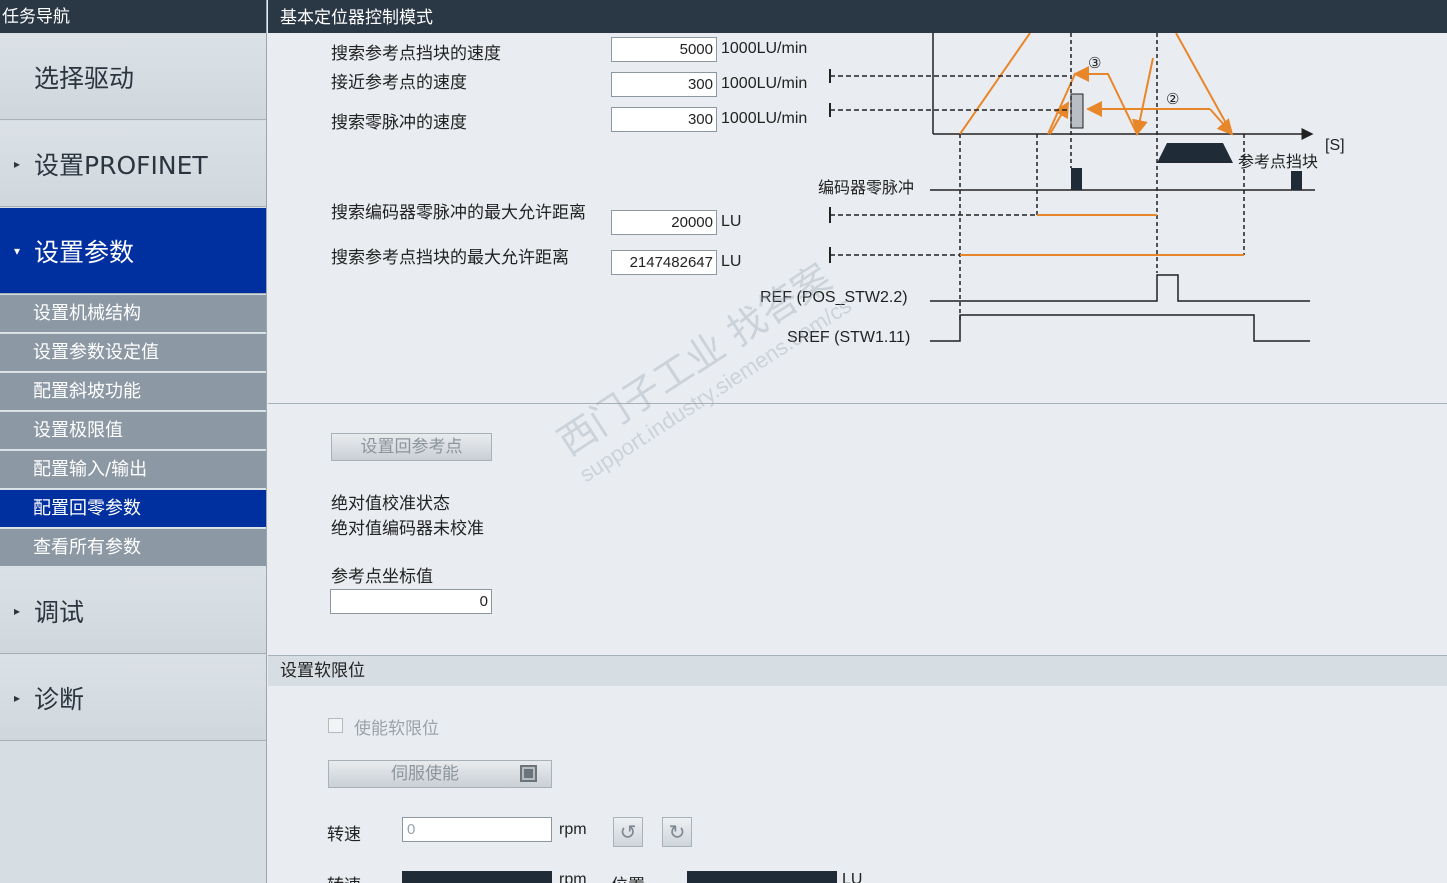 The image size is (1447, 883). I want to click on nav-section-diagnostics: ▸ 诊断, so click(133, 698).